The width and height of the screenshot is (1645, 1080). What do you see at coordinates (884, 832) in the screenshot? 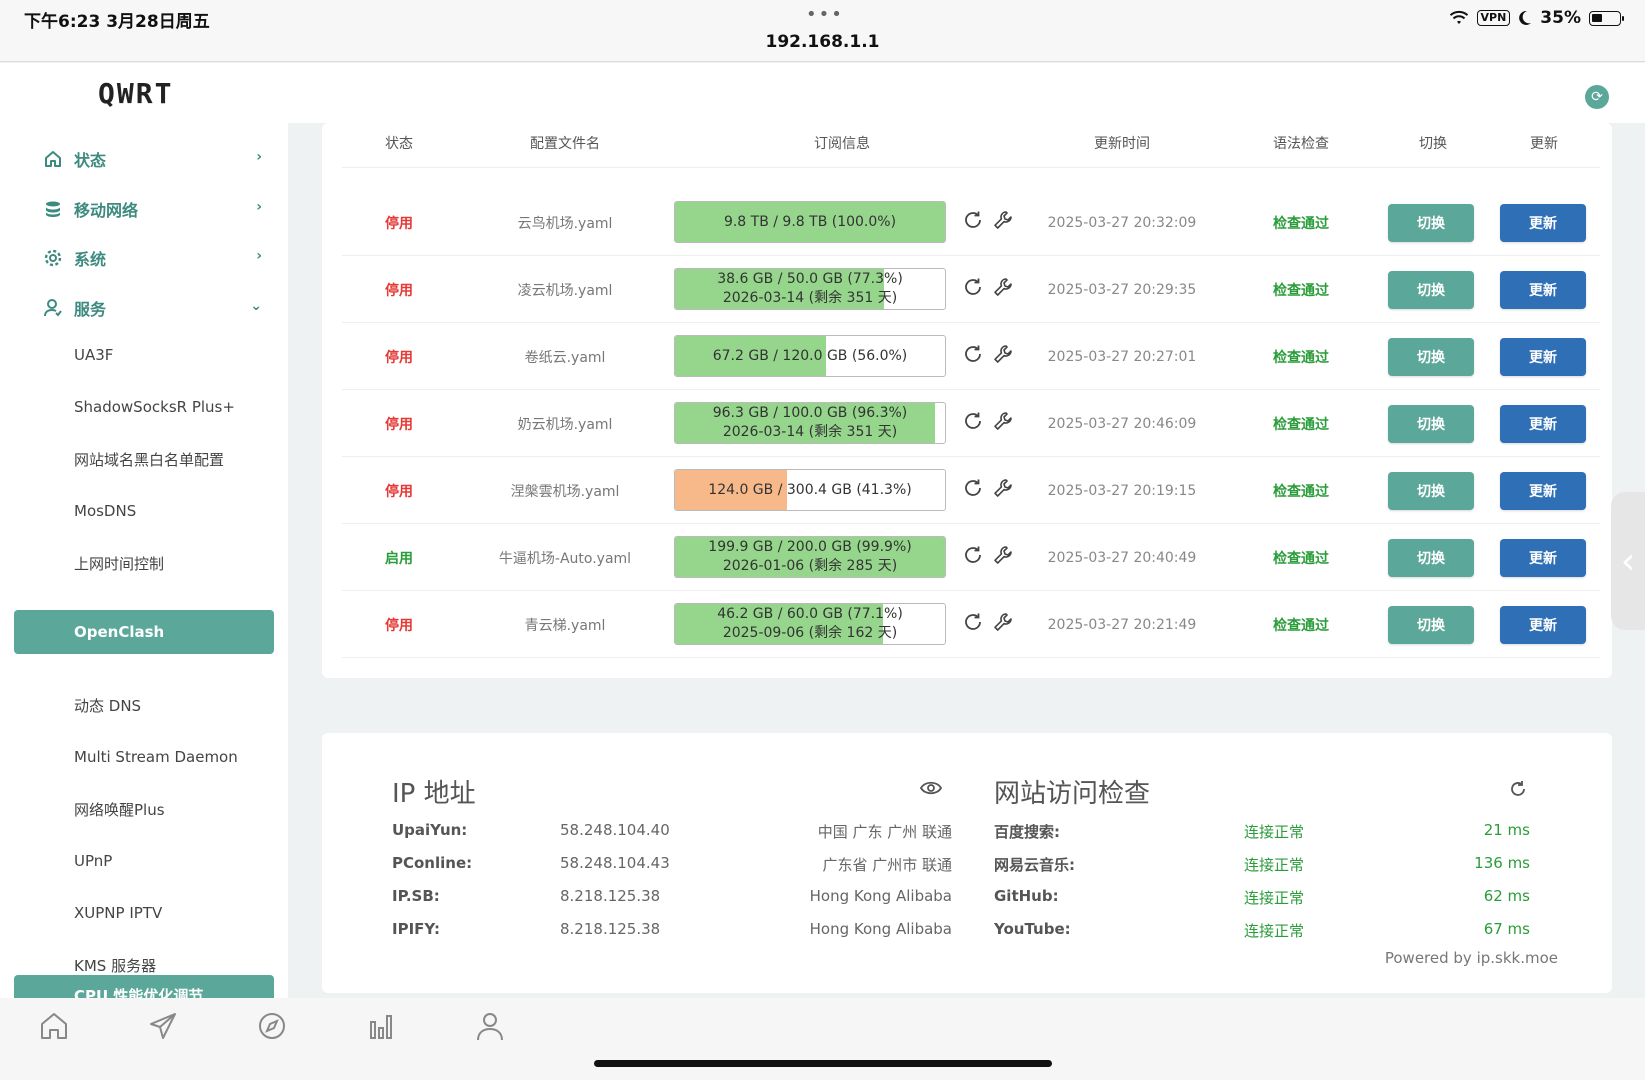
I see `ip-location: 中国 广东 广州 联通` at bounding box center [884, 832].